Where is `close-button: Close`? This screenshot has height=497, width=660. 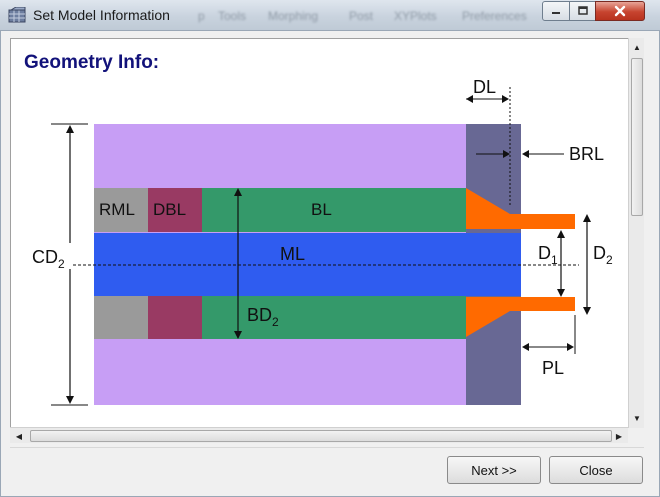 close-button: Close is located at coordinates (596, 470).